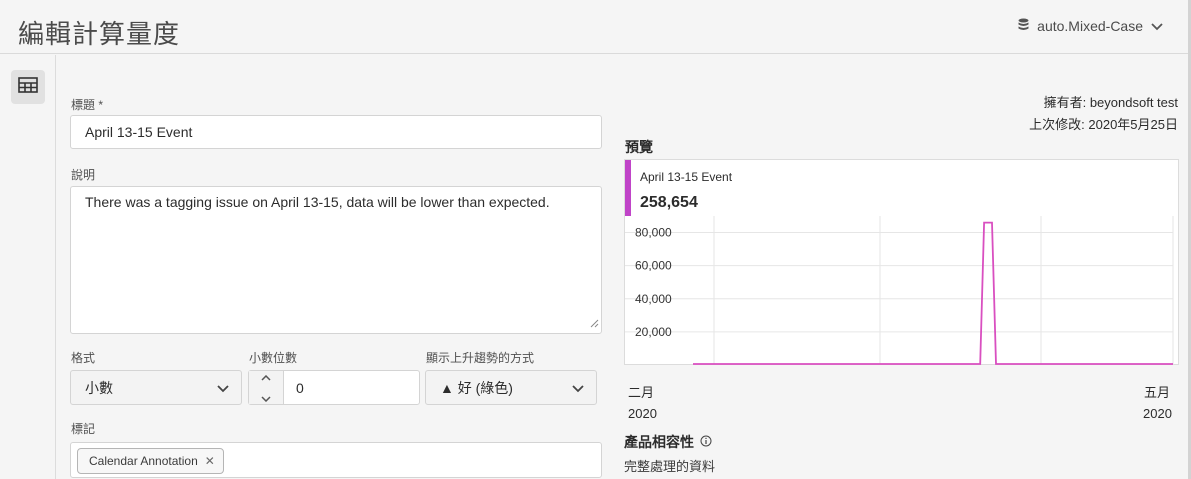 This screenshot has width=1191, height=479. I want to click on left-rail, so click(28, 267).